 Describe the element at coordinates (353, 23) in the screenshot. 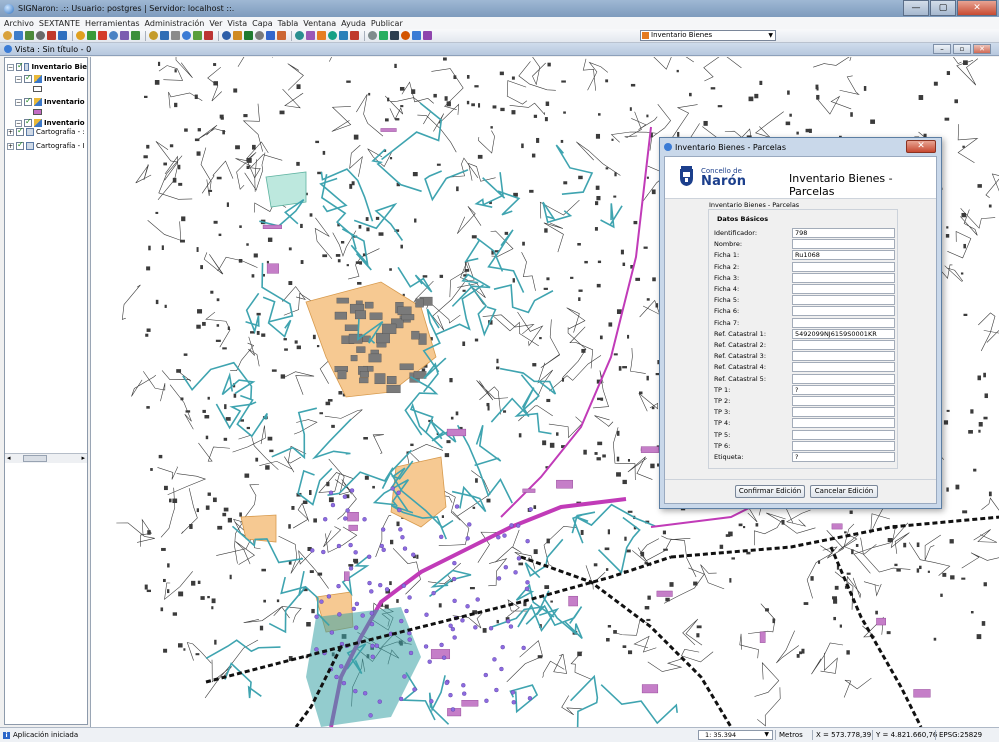

I see `menu-ayuda: Ayuda` at that location.